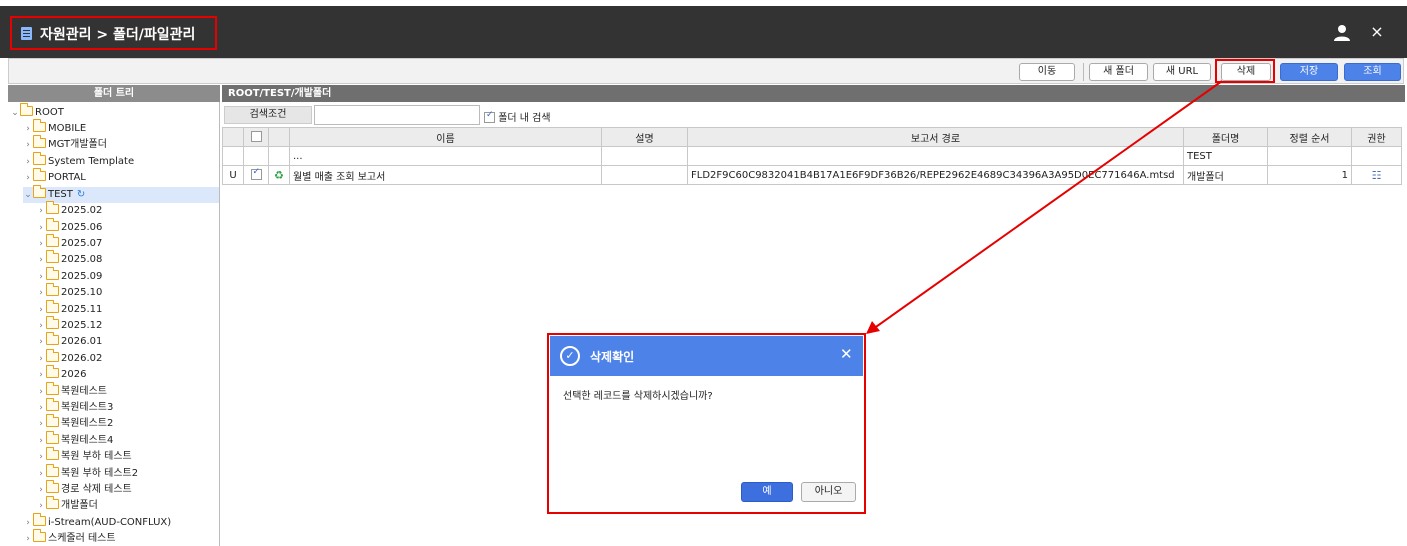 This screenshot has width=1407, height=546. What do you see at coordinates (61, 374) in the screenshot?
I see `tree-node: › 2026` at bounding box center [61, 374].